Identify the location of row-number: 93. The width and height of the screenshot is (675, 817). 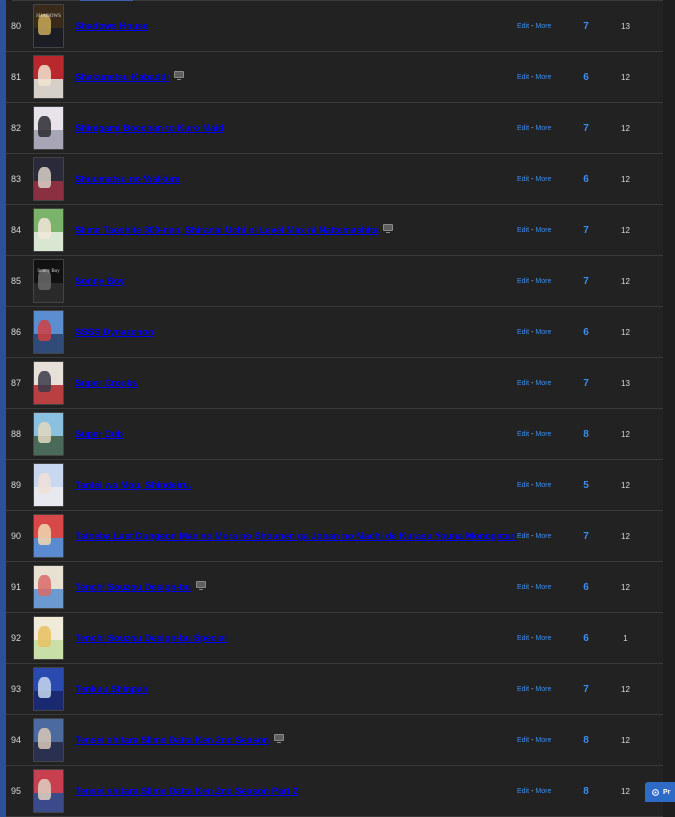
(15, 689).